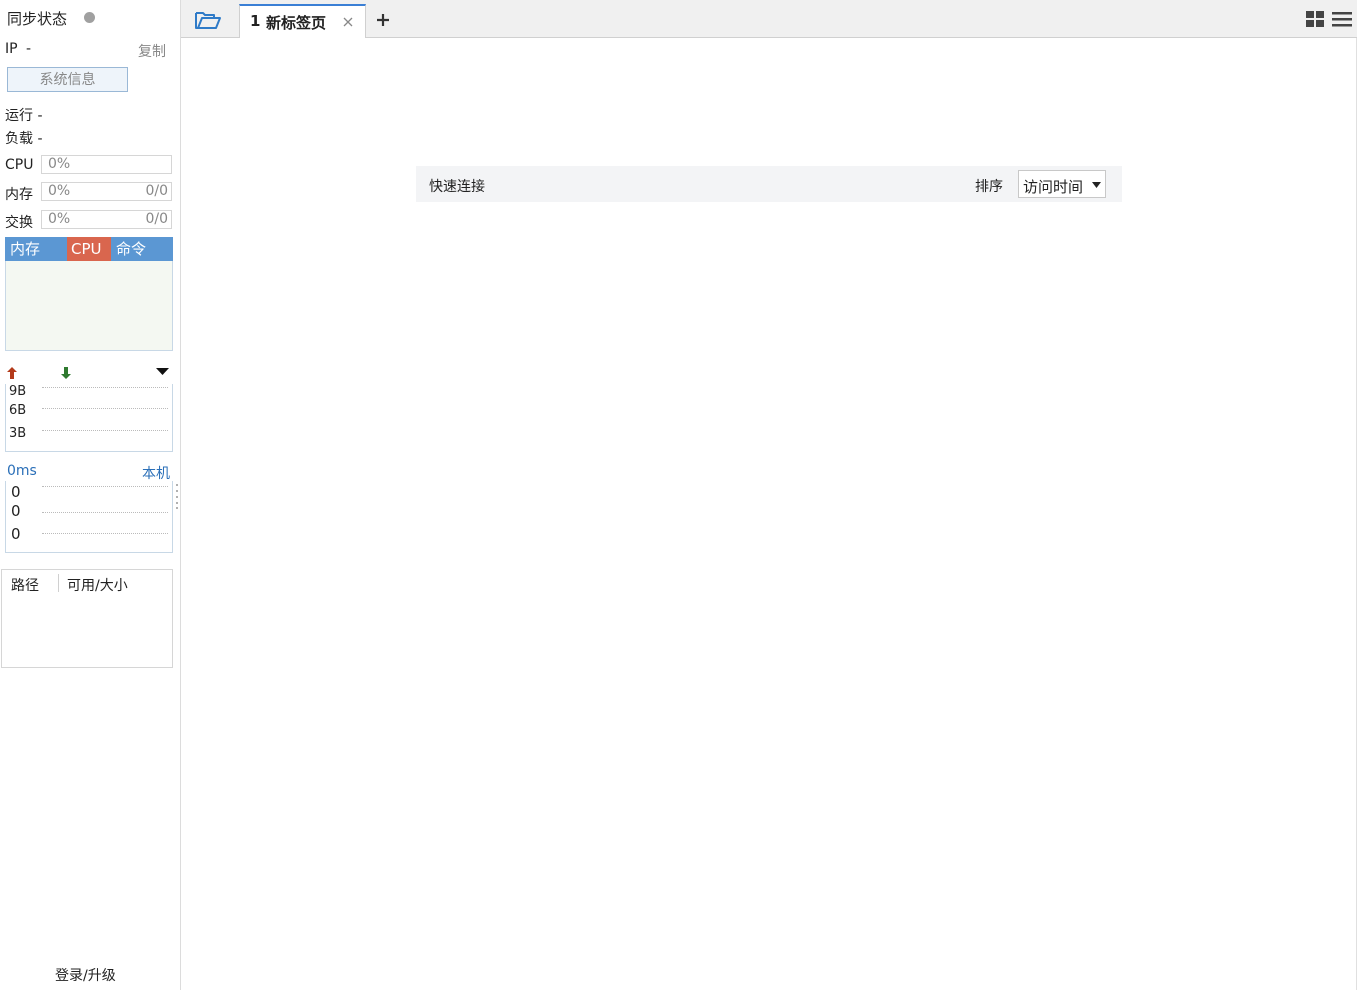 This screenshot has height=990, width=1357. I want to click on proc-tab-mem: 内存, so click(25, 249).